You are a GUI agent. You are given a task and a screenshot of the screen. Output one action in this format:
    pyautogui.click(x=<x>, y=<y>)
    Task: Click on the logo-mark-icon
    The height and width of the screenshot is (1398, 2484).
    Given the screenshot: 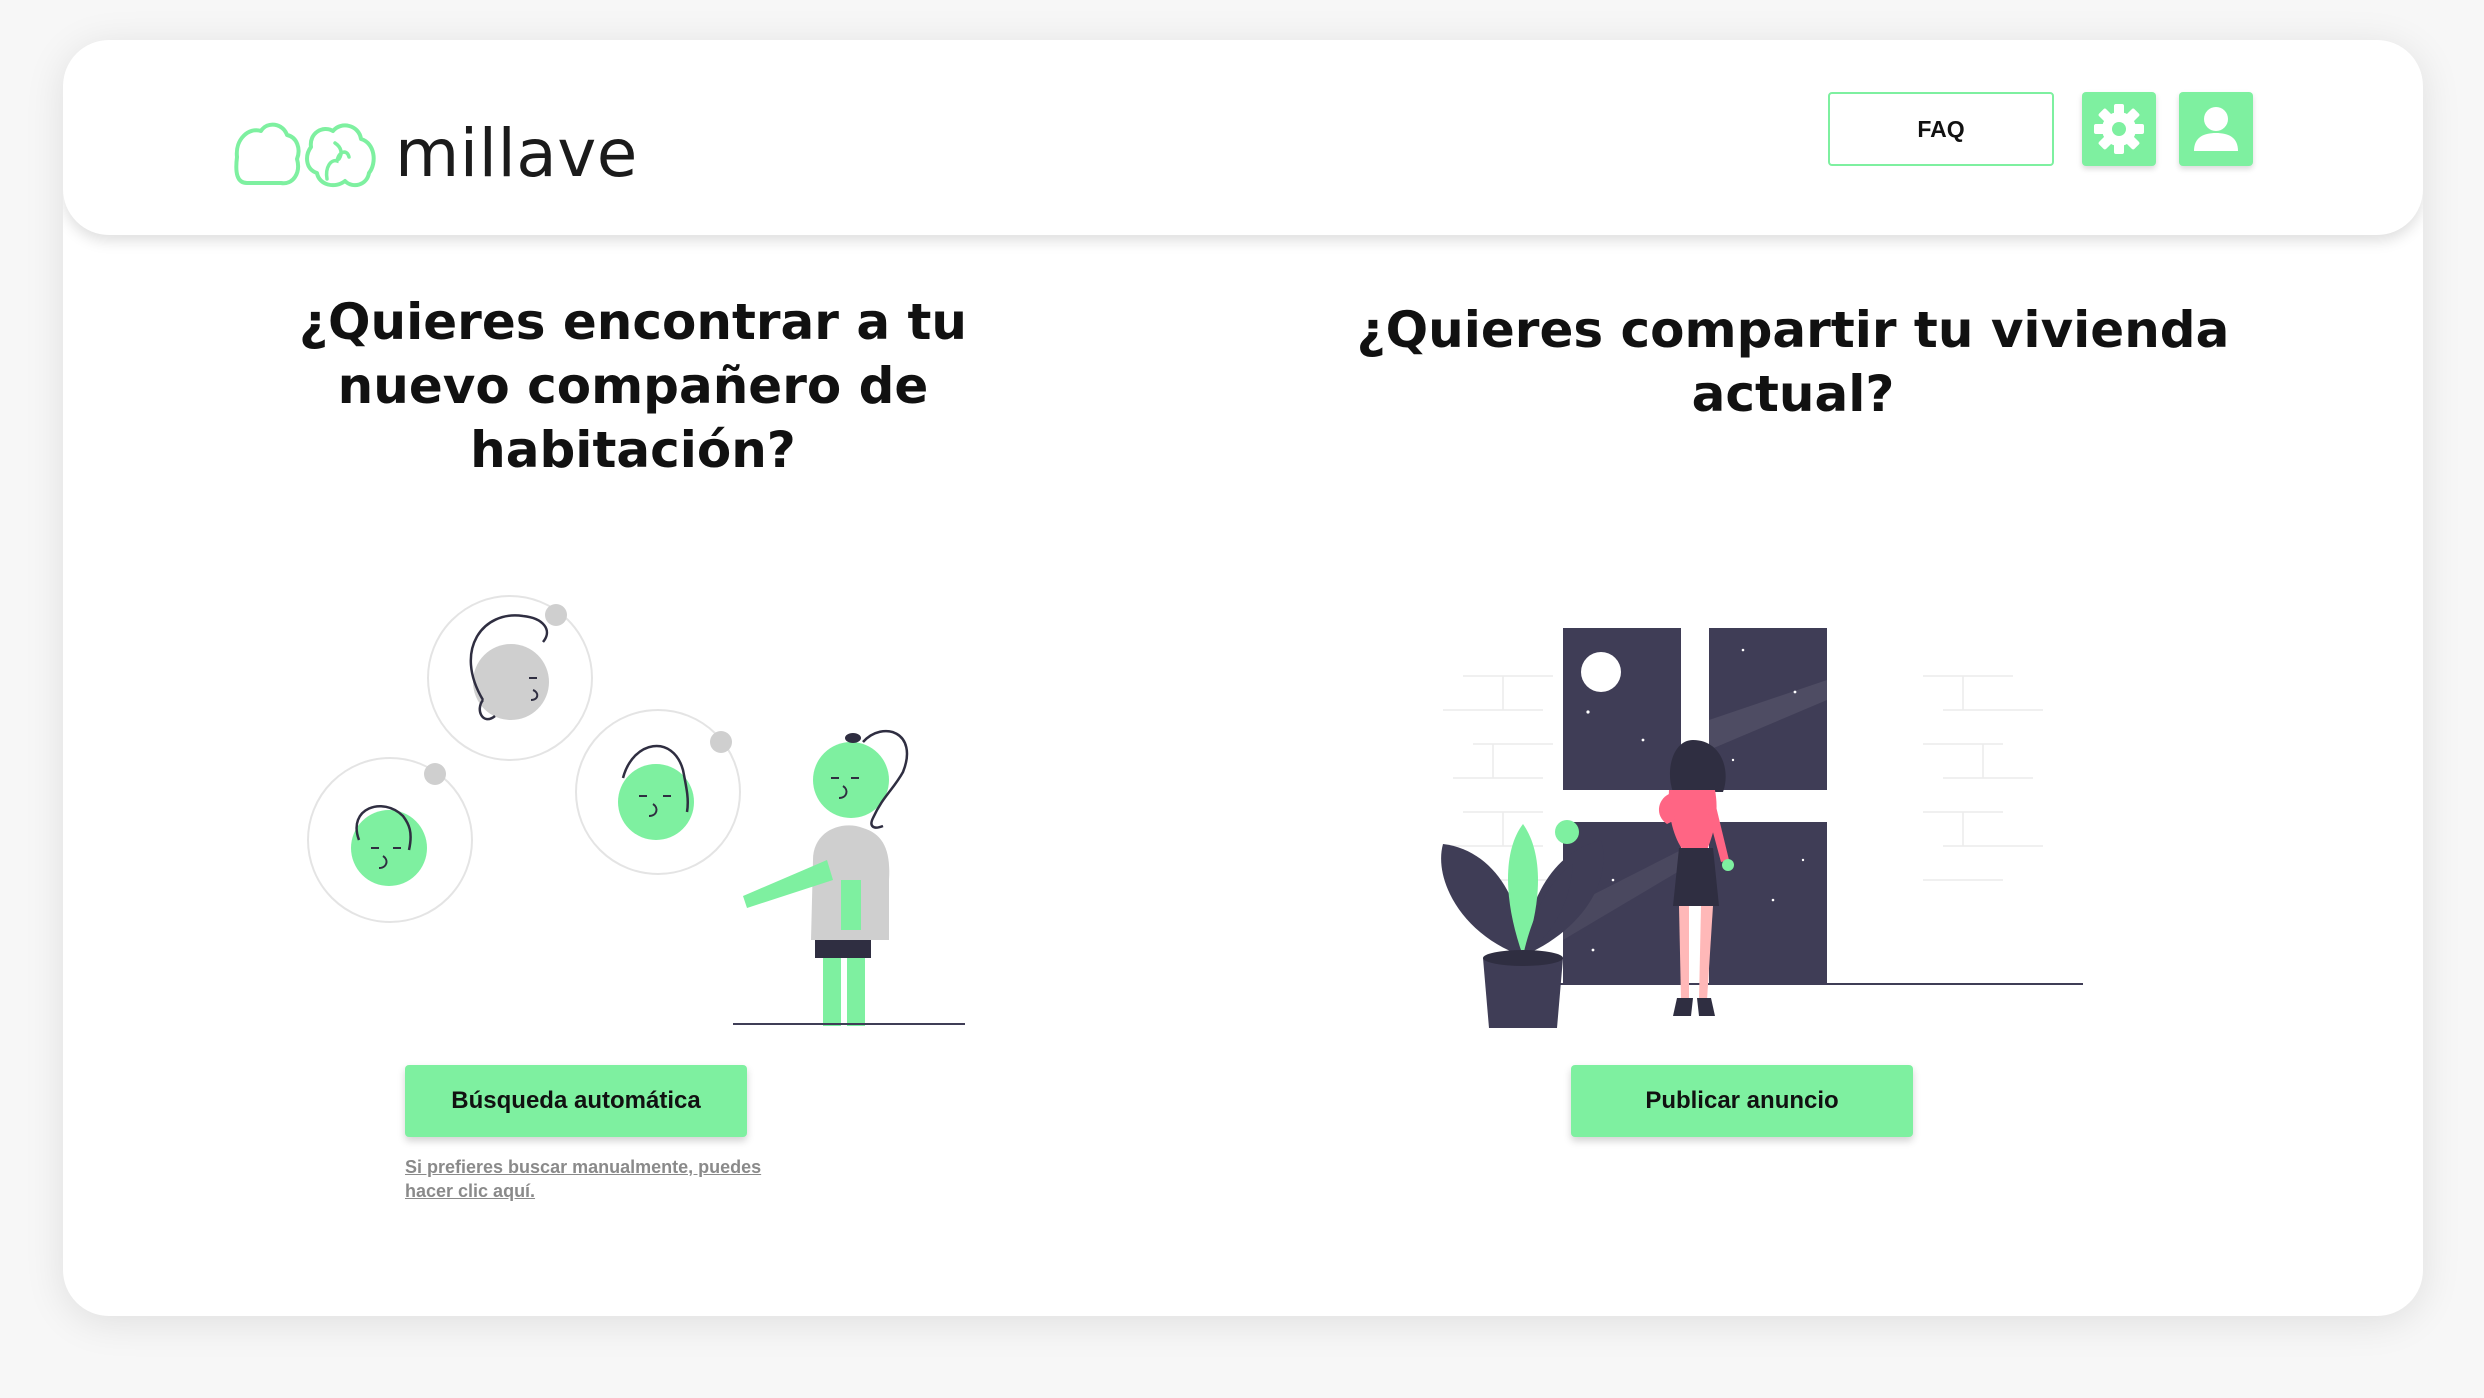 What is the action you would take?
    pyautogui.click(x=305, y=155)
    